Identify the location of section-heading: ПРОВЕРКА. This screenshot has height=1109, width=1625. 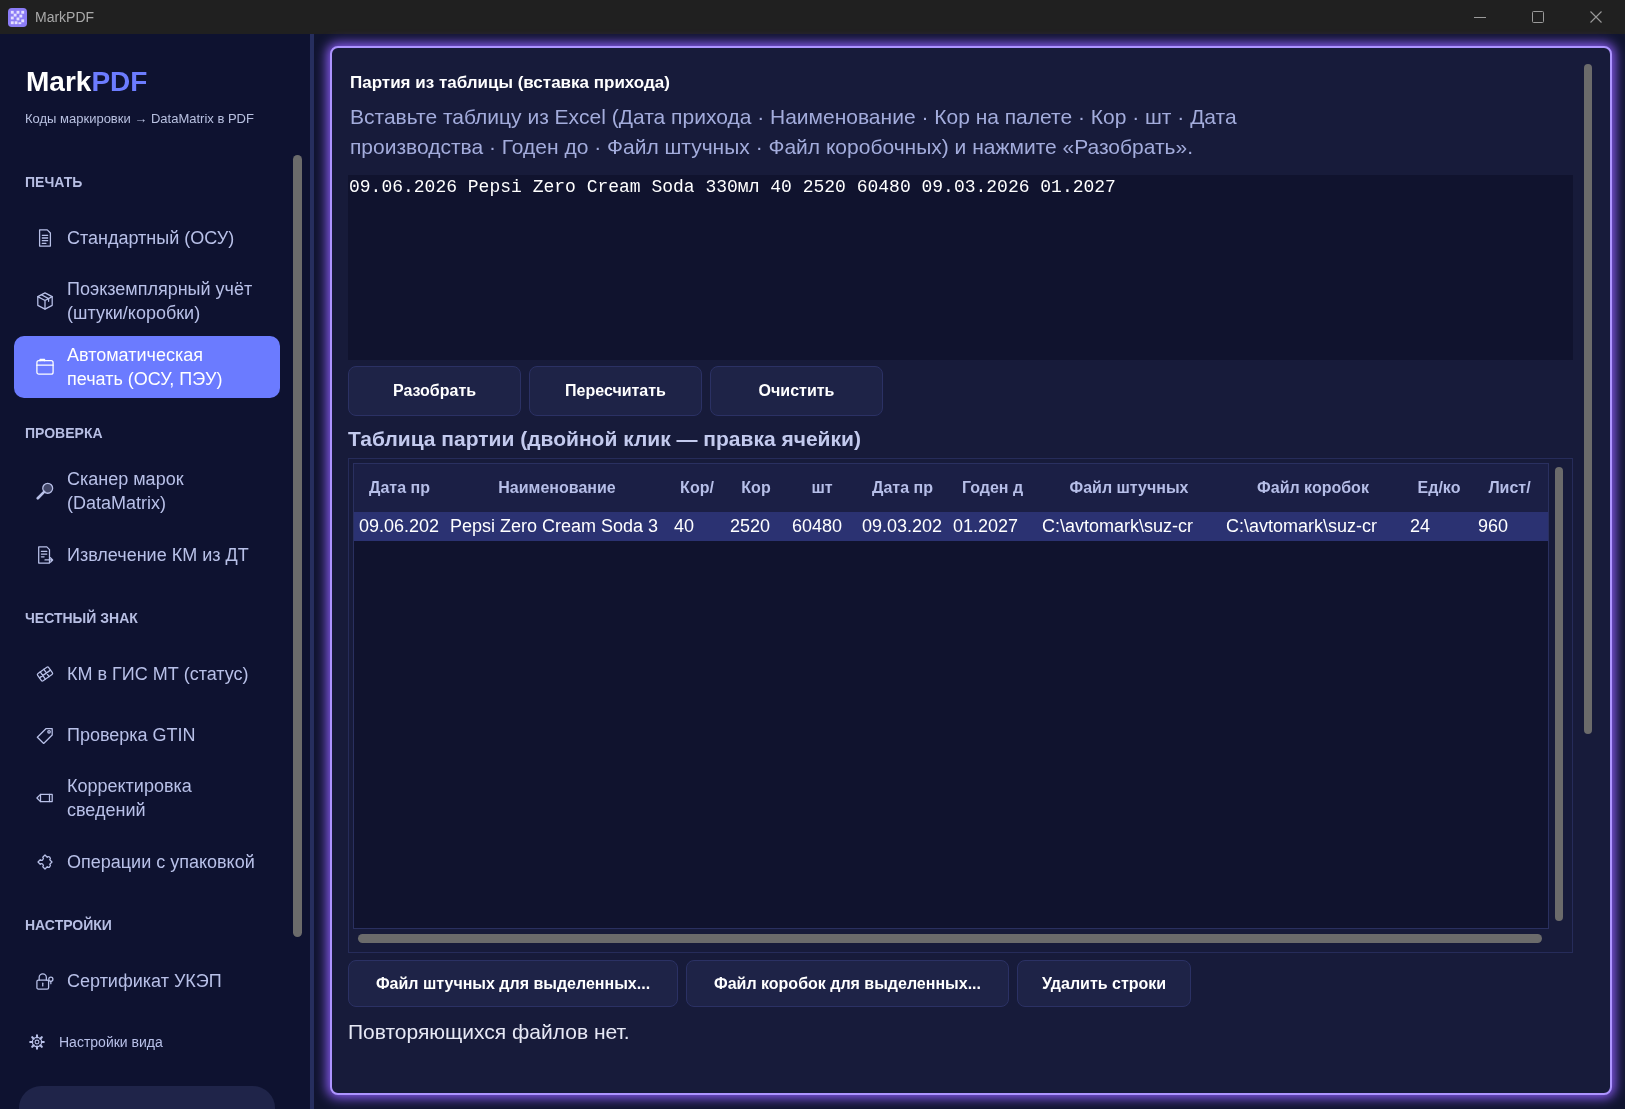
(64, 433).